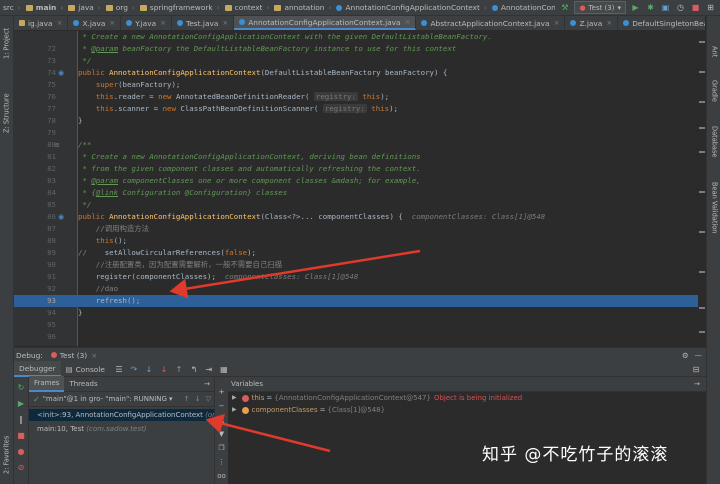 The height and width of the screenshot is (484, 720). Describe the element at coordinates (6, 43) in the screenshot. I see `project-tool-tab: 1: Project` at that location.